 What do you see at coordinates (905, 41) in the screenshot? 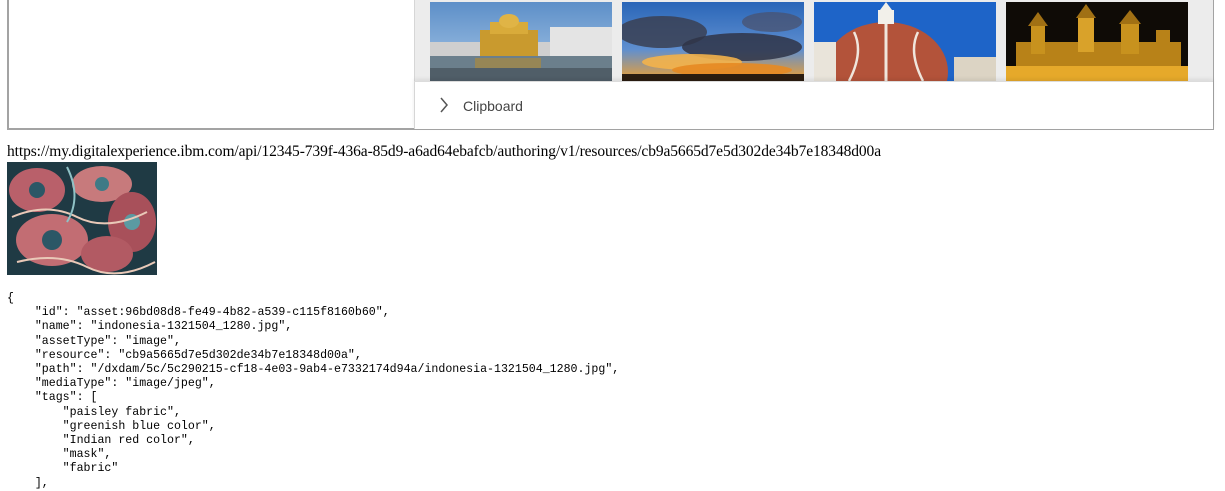
I see `florence-dome-thumbnail` at bounding box center [905, 41].